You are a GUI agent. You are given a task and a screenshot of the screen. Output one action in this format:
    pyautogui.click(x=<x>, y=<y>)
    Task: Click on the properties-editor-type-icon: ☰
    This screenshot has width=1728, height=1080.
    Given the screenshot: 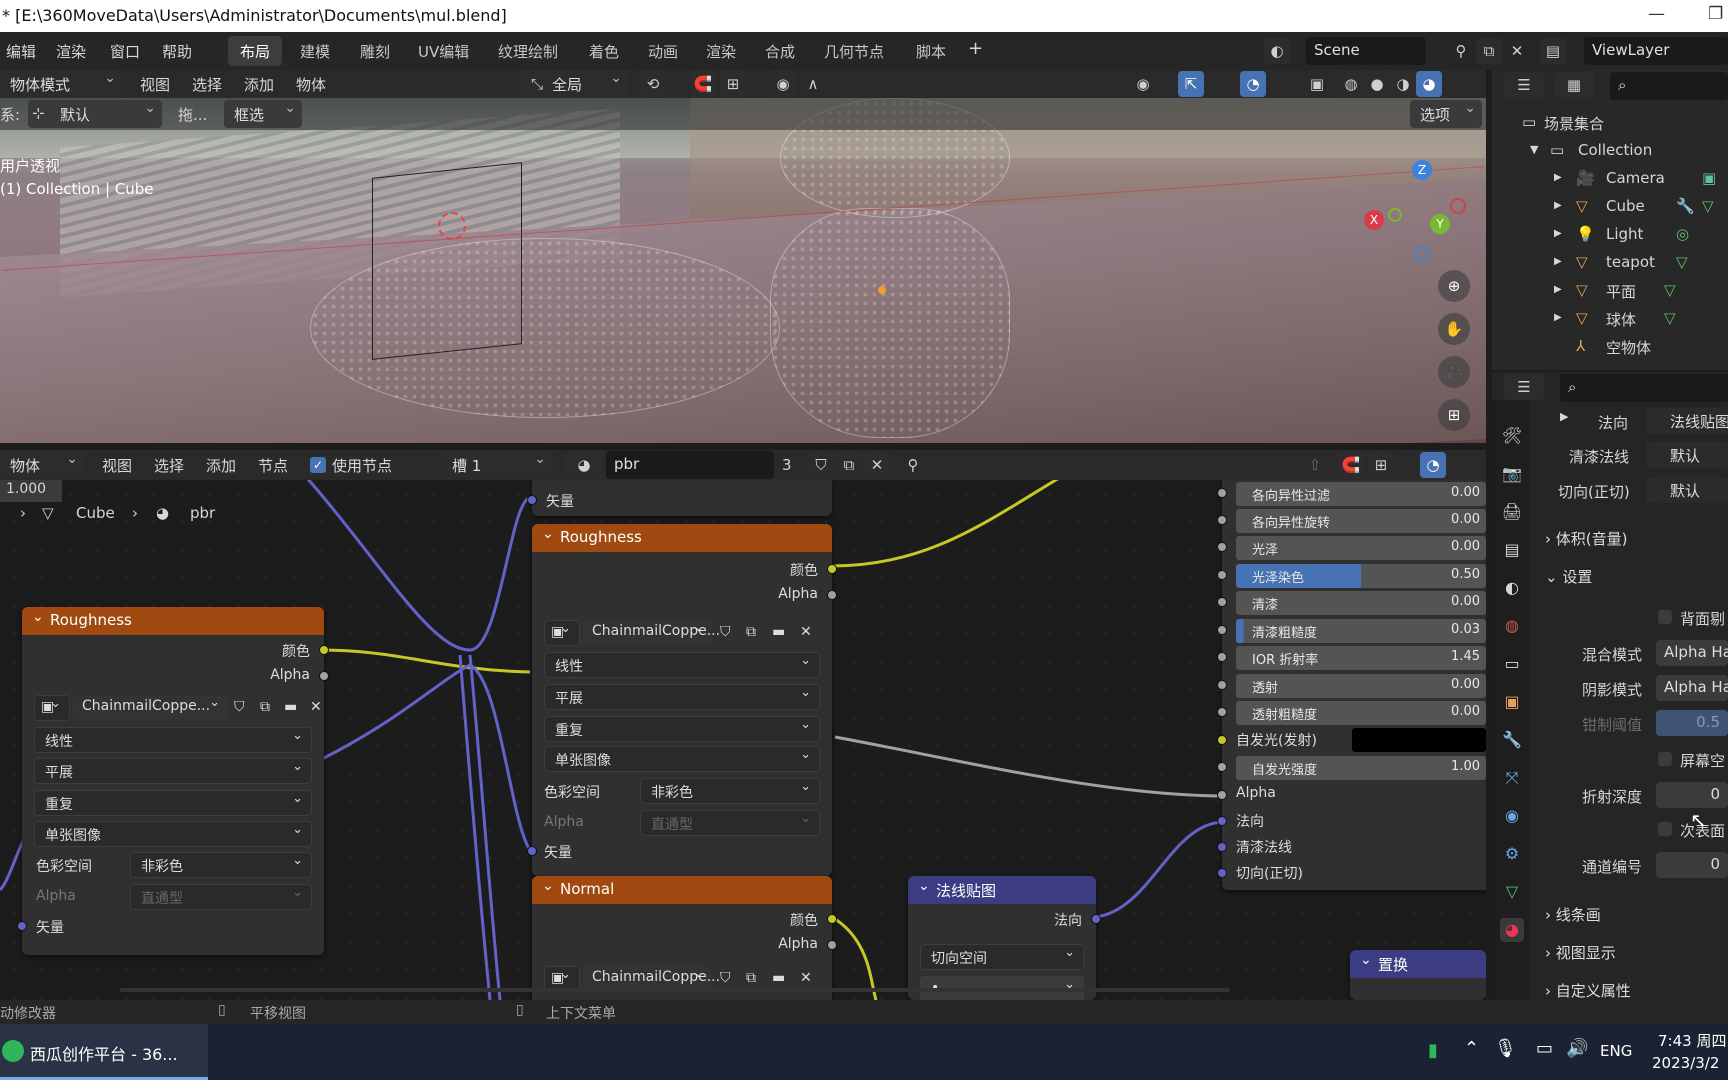 What is the action you would take?
    pyautogui.click(x=1524, y=387)
    